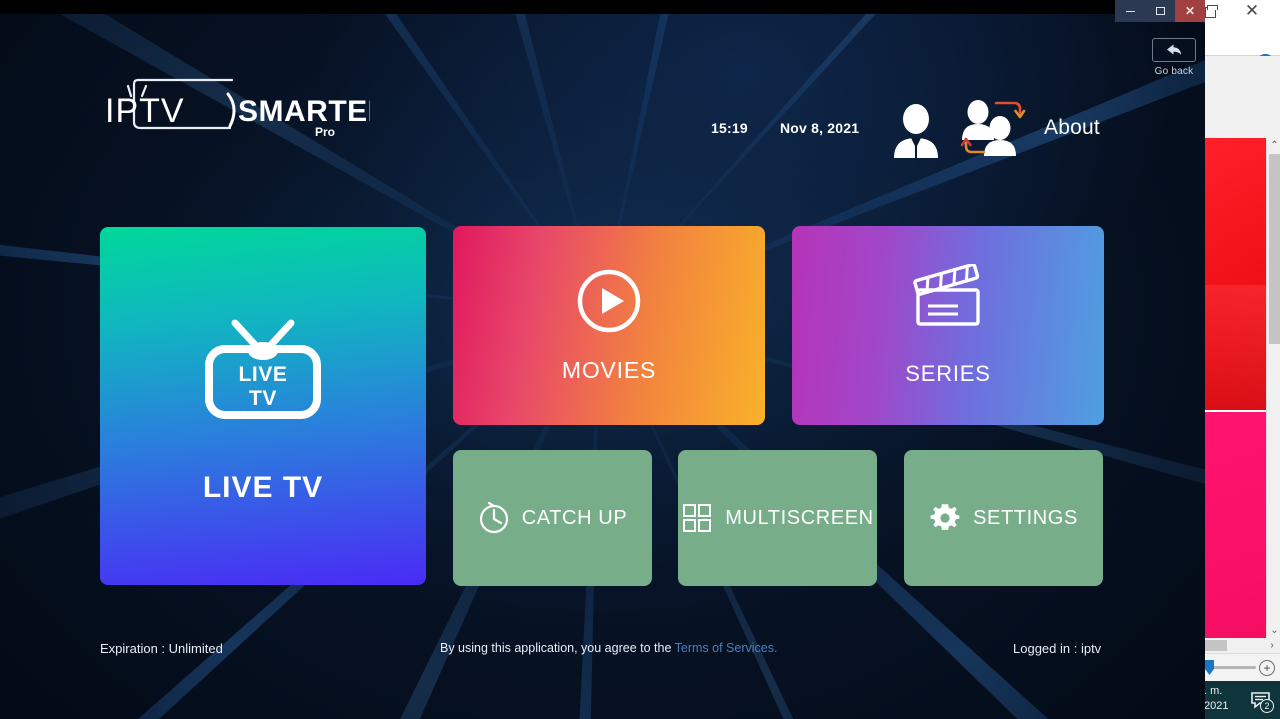 The image size is (1280, 719). What do you see at coordinates (945, 518) in the screenshot?
I see `gear-icon` at bounding box center [945, 518].